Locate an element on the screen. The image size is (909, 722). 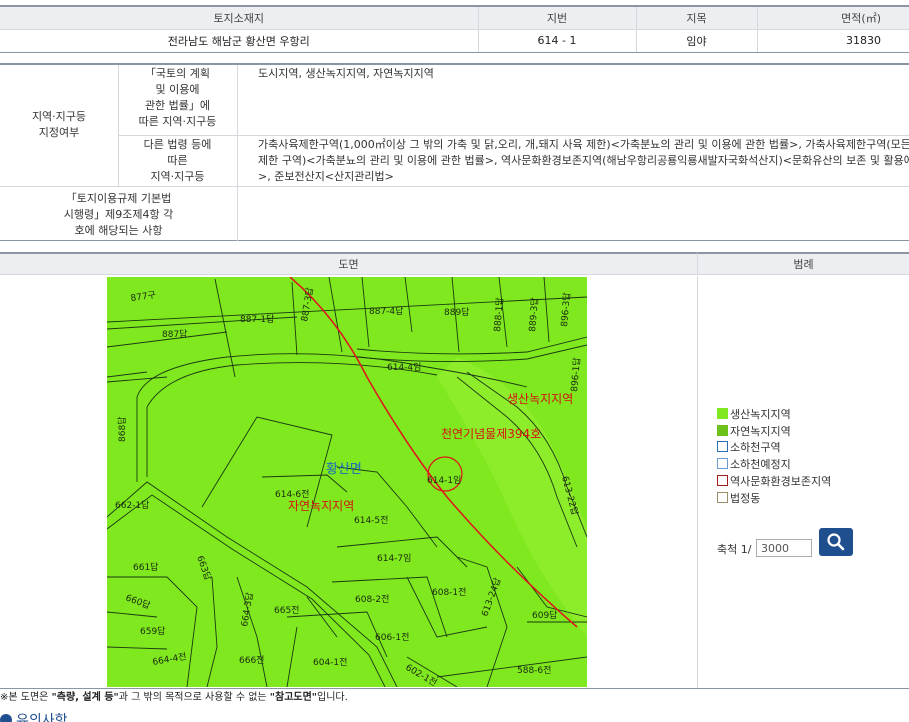
legend-label: 역사문화환경보존지역 is located at coordinates (781, 481).